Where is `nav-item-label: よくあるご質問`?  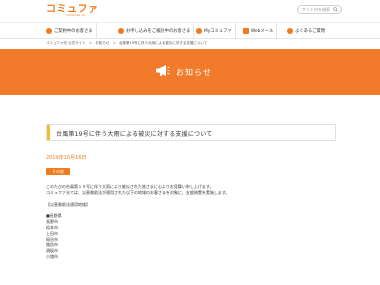
nav-item-label: よくあるご質問 is located at coordinates (310, 31).